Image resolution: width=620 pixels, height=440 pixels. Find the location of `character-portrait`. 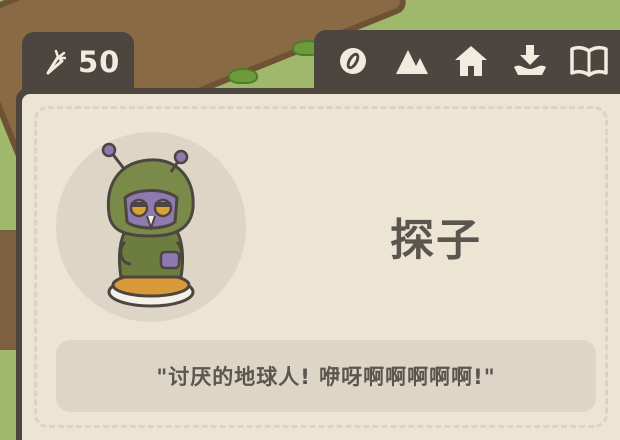

character-portrait is located at coordinates (151, 227).